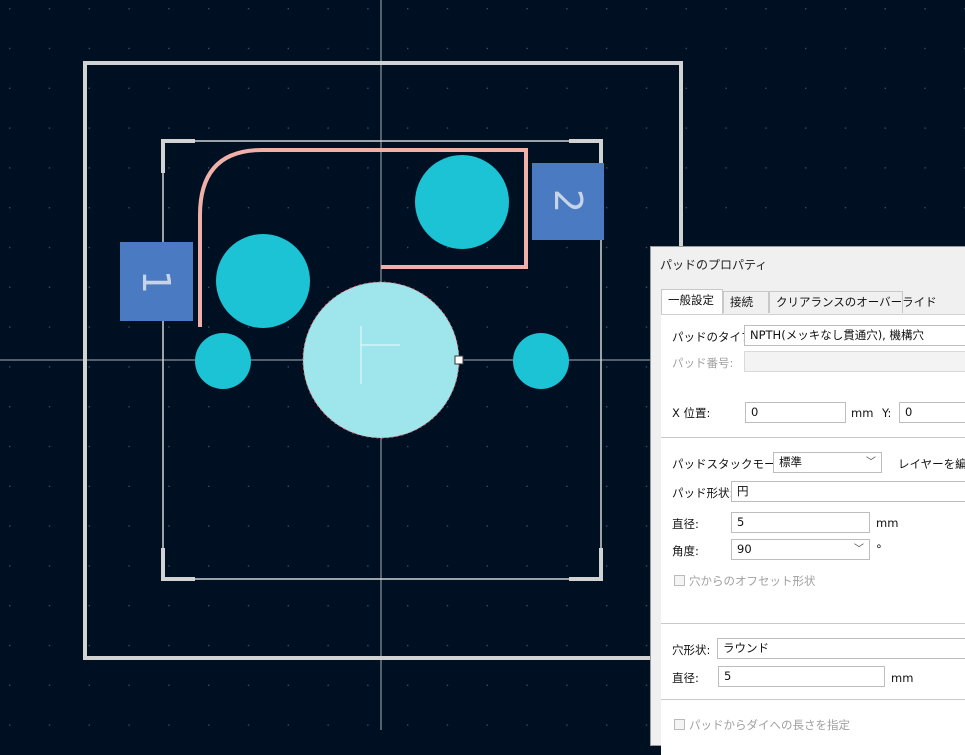 Image resolution: width=965 pixels, height=755 pixels. Describe the element at coordinates (801, 676) in the screenshot. I see `hole-diameter-input: 5` at that location.